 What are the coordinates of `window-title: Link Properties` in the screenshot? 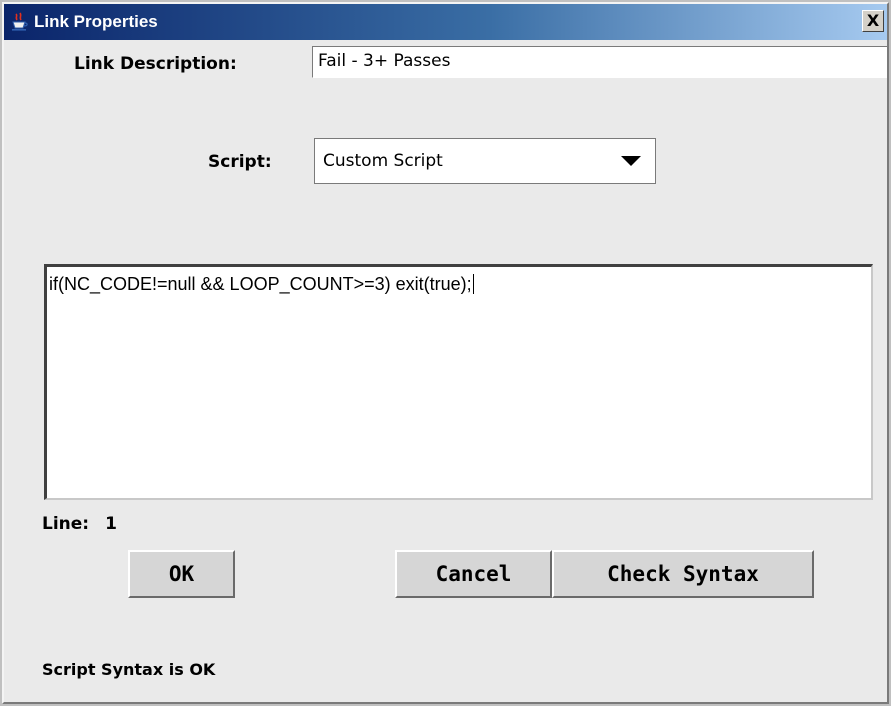 It's located at (96, 21).